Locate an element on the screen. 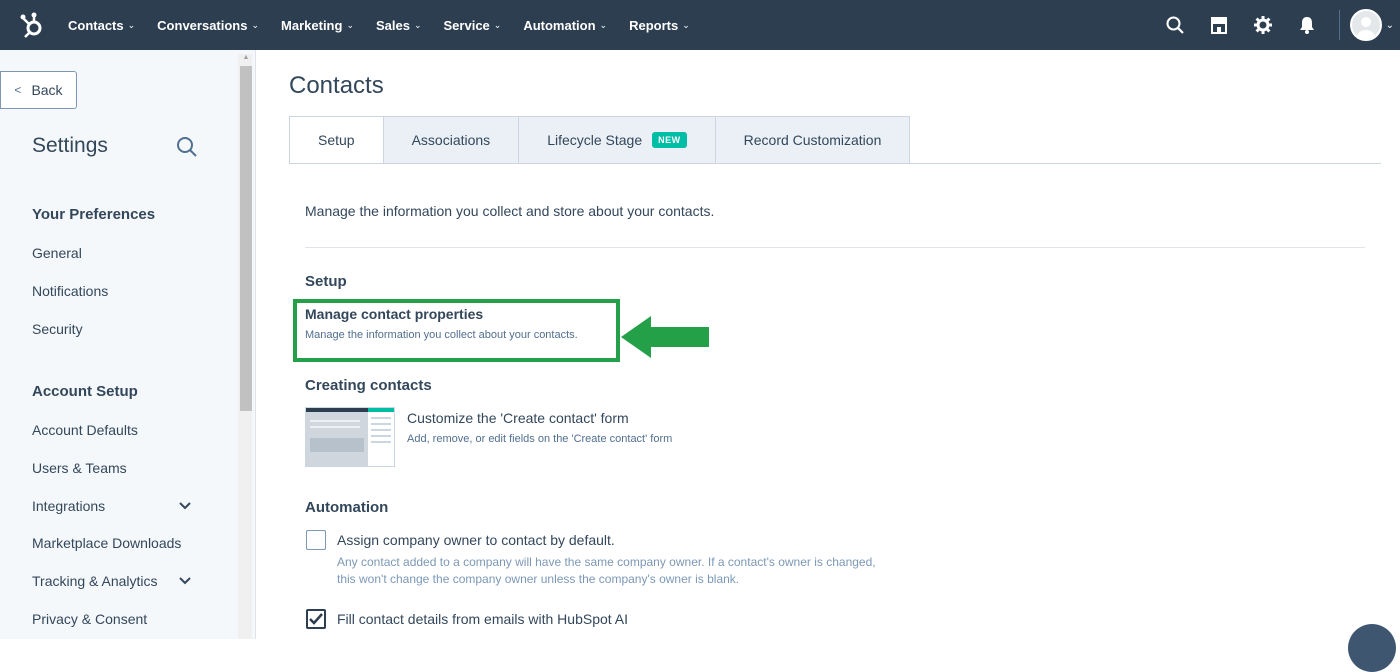  back-button: < Back is located at coordinates (38, 90).